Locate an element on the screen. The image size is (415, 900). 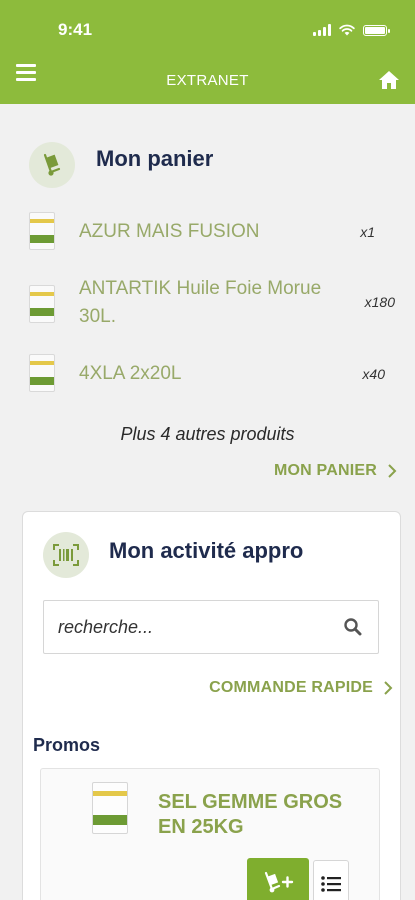
hand-truck-icon is located at coordinates (52, 164).